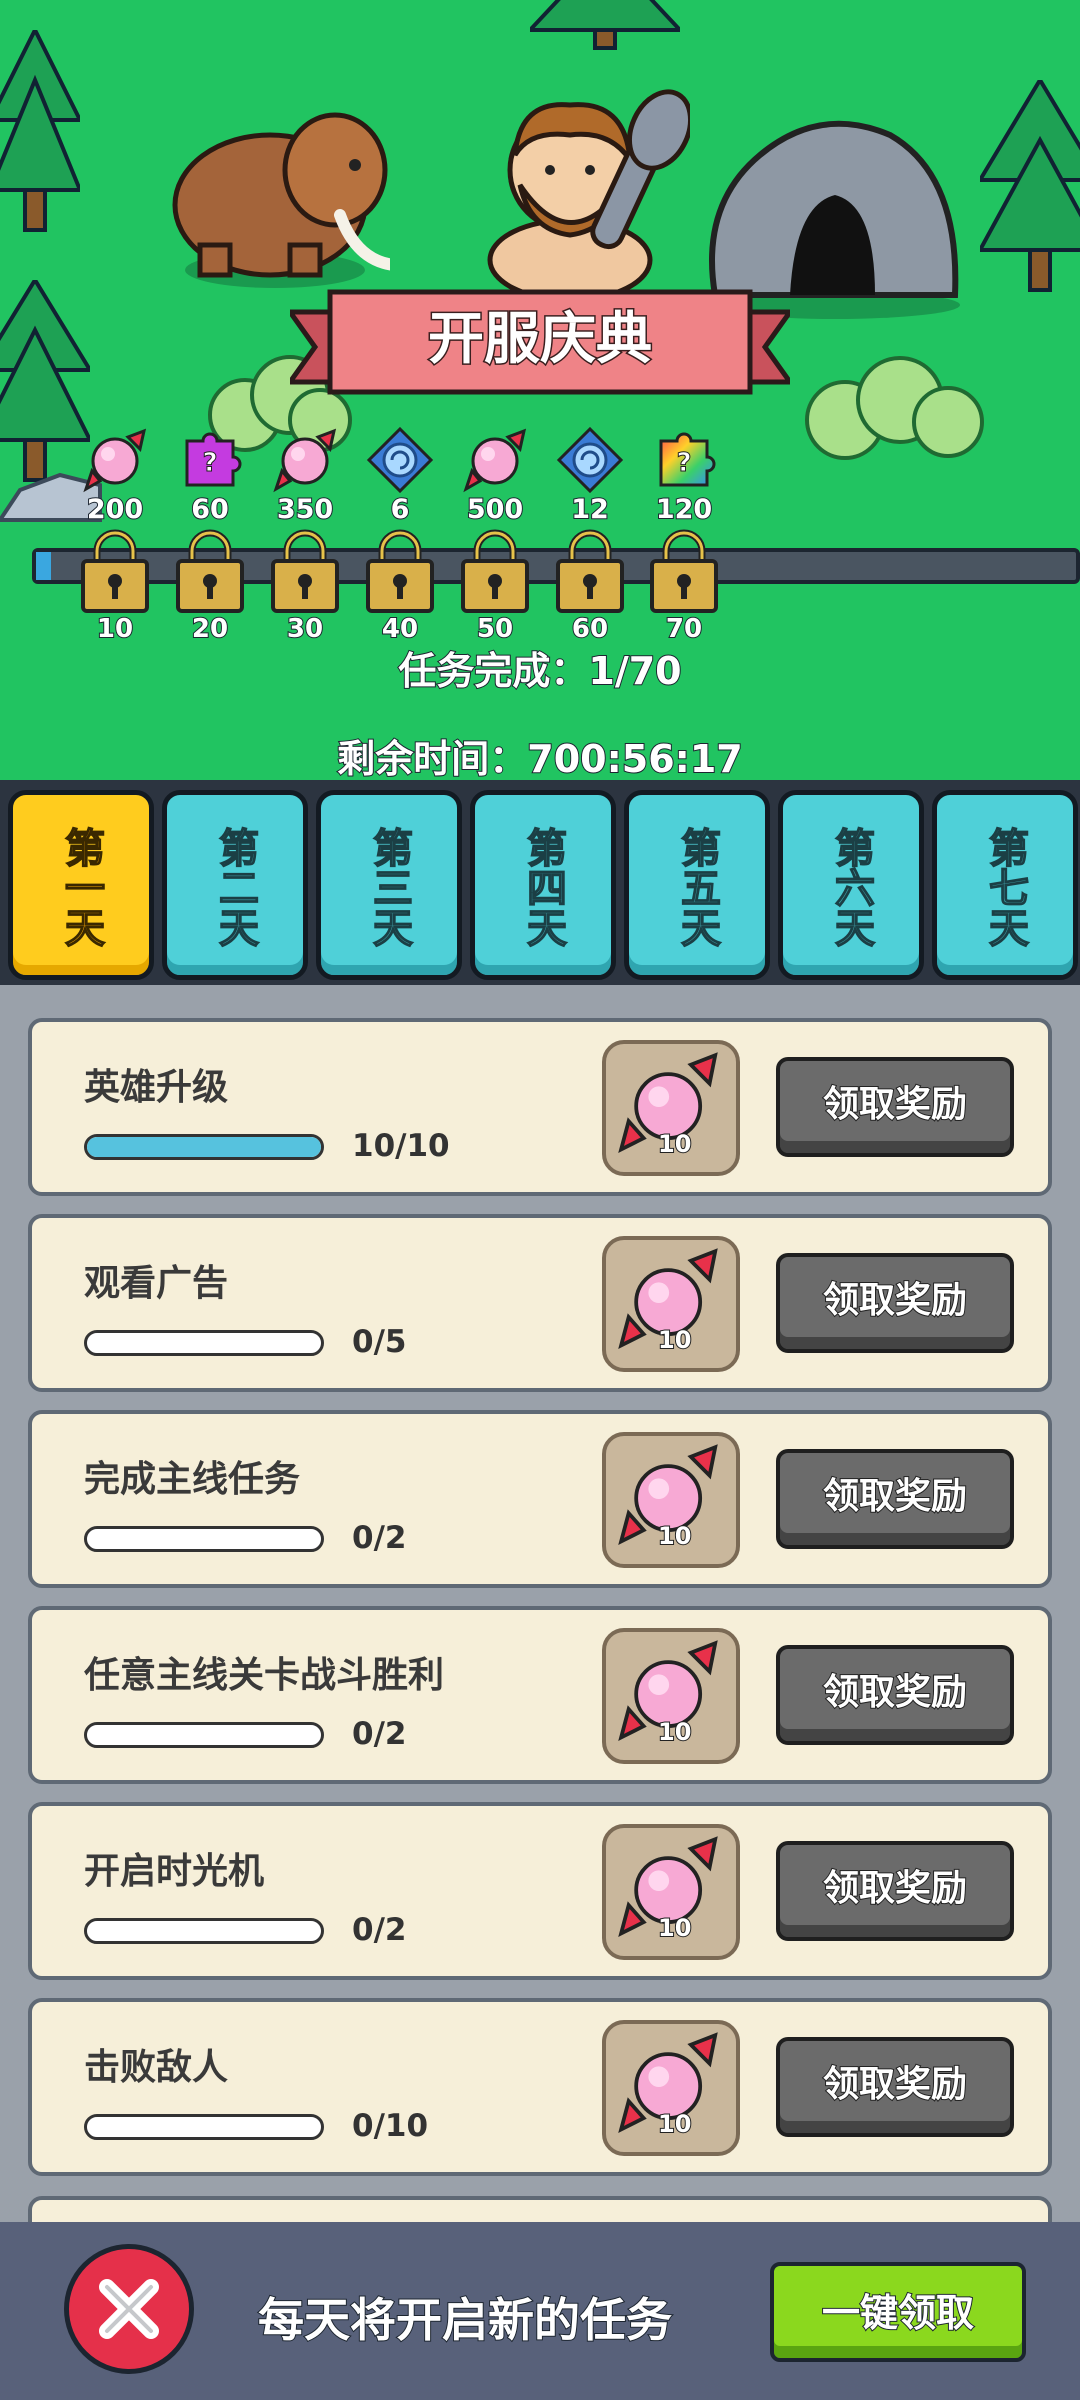 Image resolution: width=1080 pixels, height=2400 pixels. I want to click on tab-label: 第三天, so click(389, 887).